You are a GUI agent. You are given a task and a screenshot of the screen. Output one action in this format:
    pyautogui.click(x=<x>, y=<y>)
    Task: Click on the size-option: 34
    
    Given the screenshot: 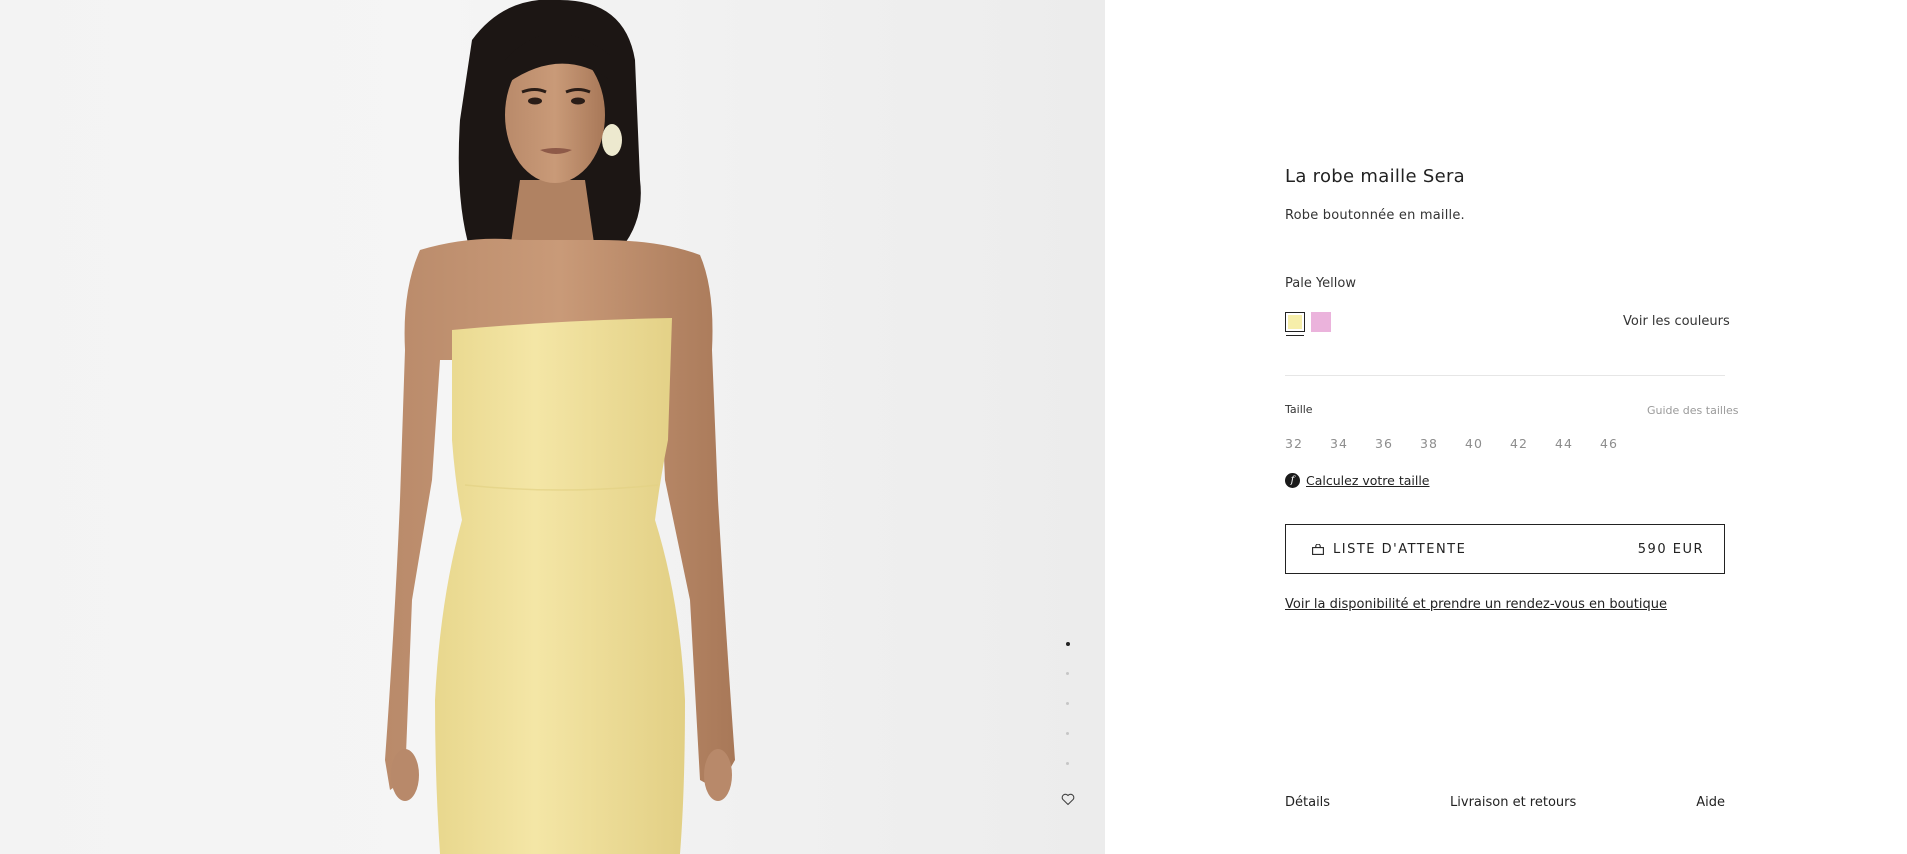 What is the action you would take?
    pyautogui.click(x=1352, y=443)
    